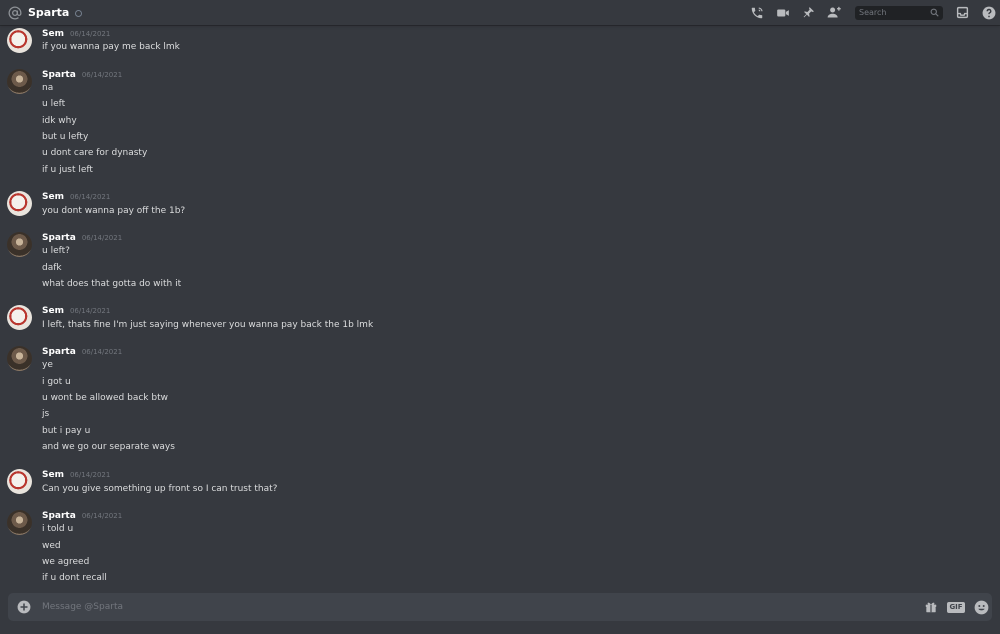 Image resolution: width=1000 pixels, height=634 pixels. I want to click on message-text: if u dont recall, so click(74, 578).